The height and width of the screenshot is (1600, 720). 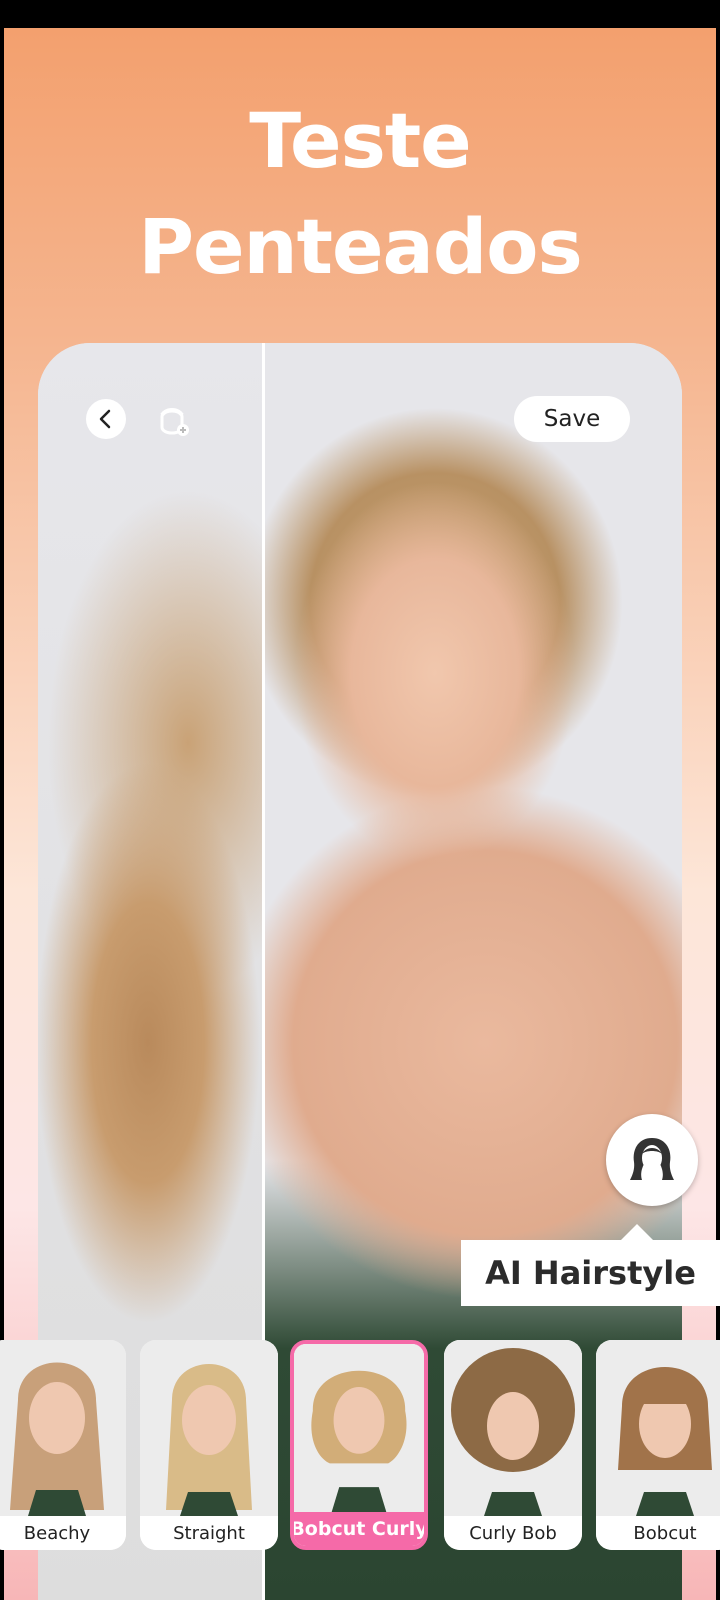 What do you see at coordinates (360, 140) in the screenshot?
I see `headline-line-1: Teste` at bounding box center [360, 140].